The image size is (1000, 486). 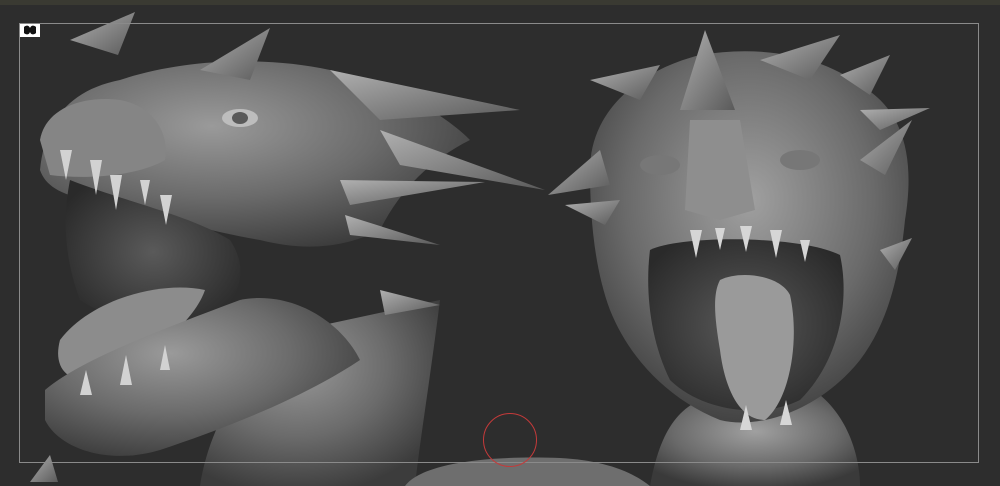 I want to click on dragon-body-bottom, so click(x=527, y=471).